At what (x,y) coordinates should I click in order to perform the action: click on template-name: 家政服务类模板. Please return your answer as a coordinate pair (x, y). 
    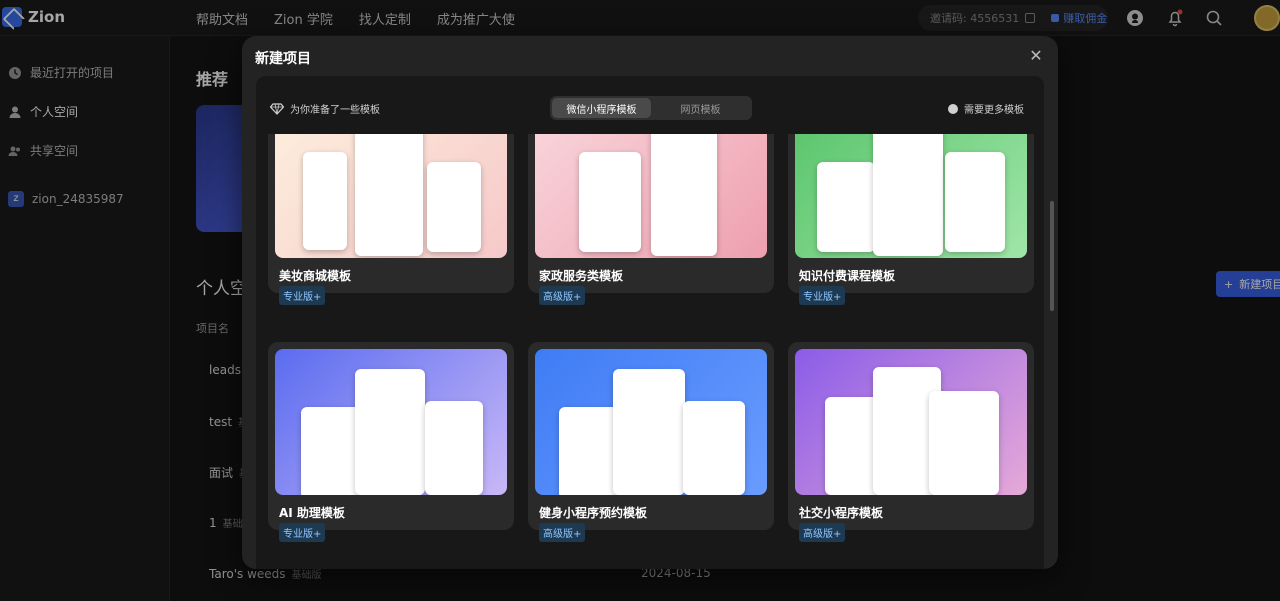
    Looking at the image, I should click on (581, 276).